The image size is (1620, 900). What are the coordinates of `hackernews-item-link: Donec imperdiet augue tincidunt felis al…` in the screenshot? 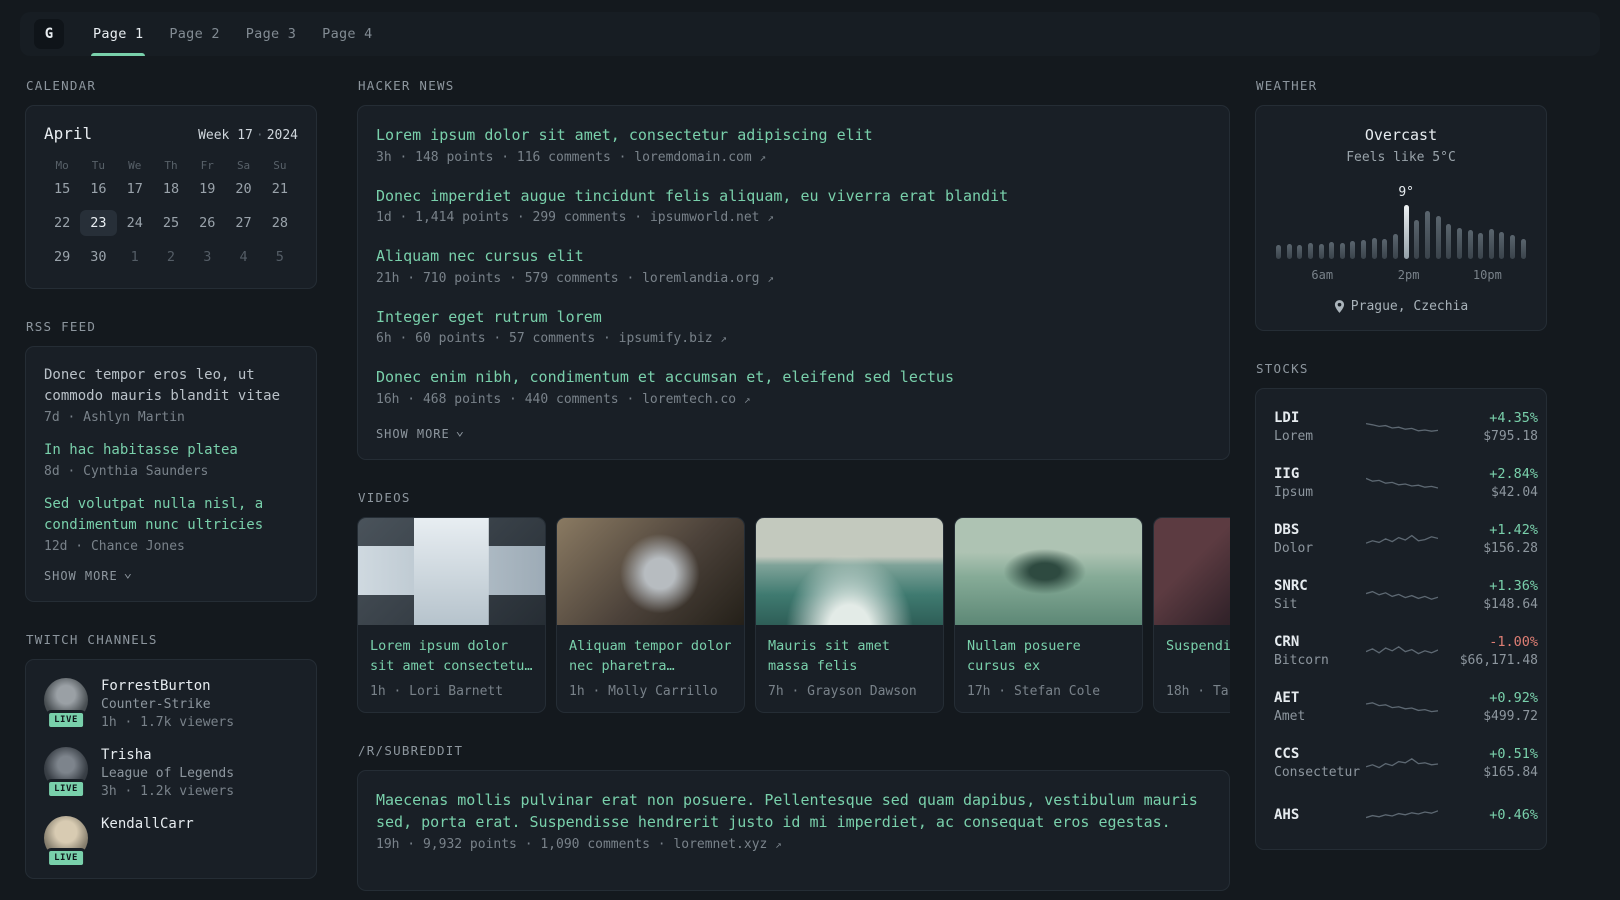 It's located at (793, 196).